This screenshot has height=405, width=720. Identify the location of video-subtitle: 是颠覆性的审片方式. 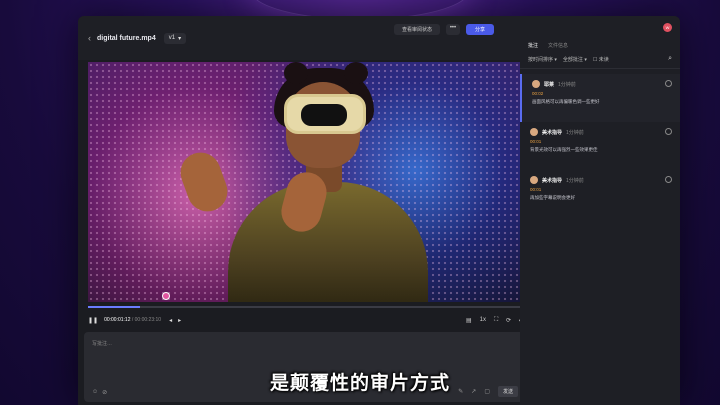
(359, 383).